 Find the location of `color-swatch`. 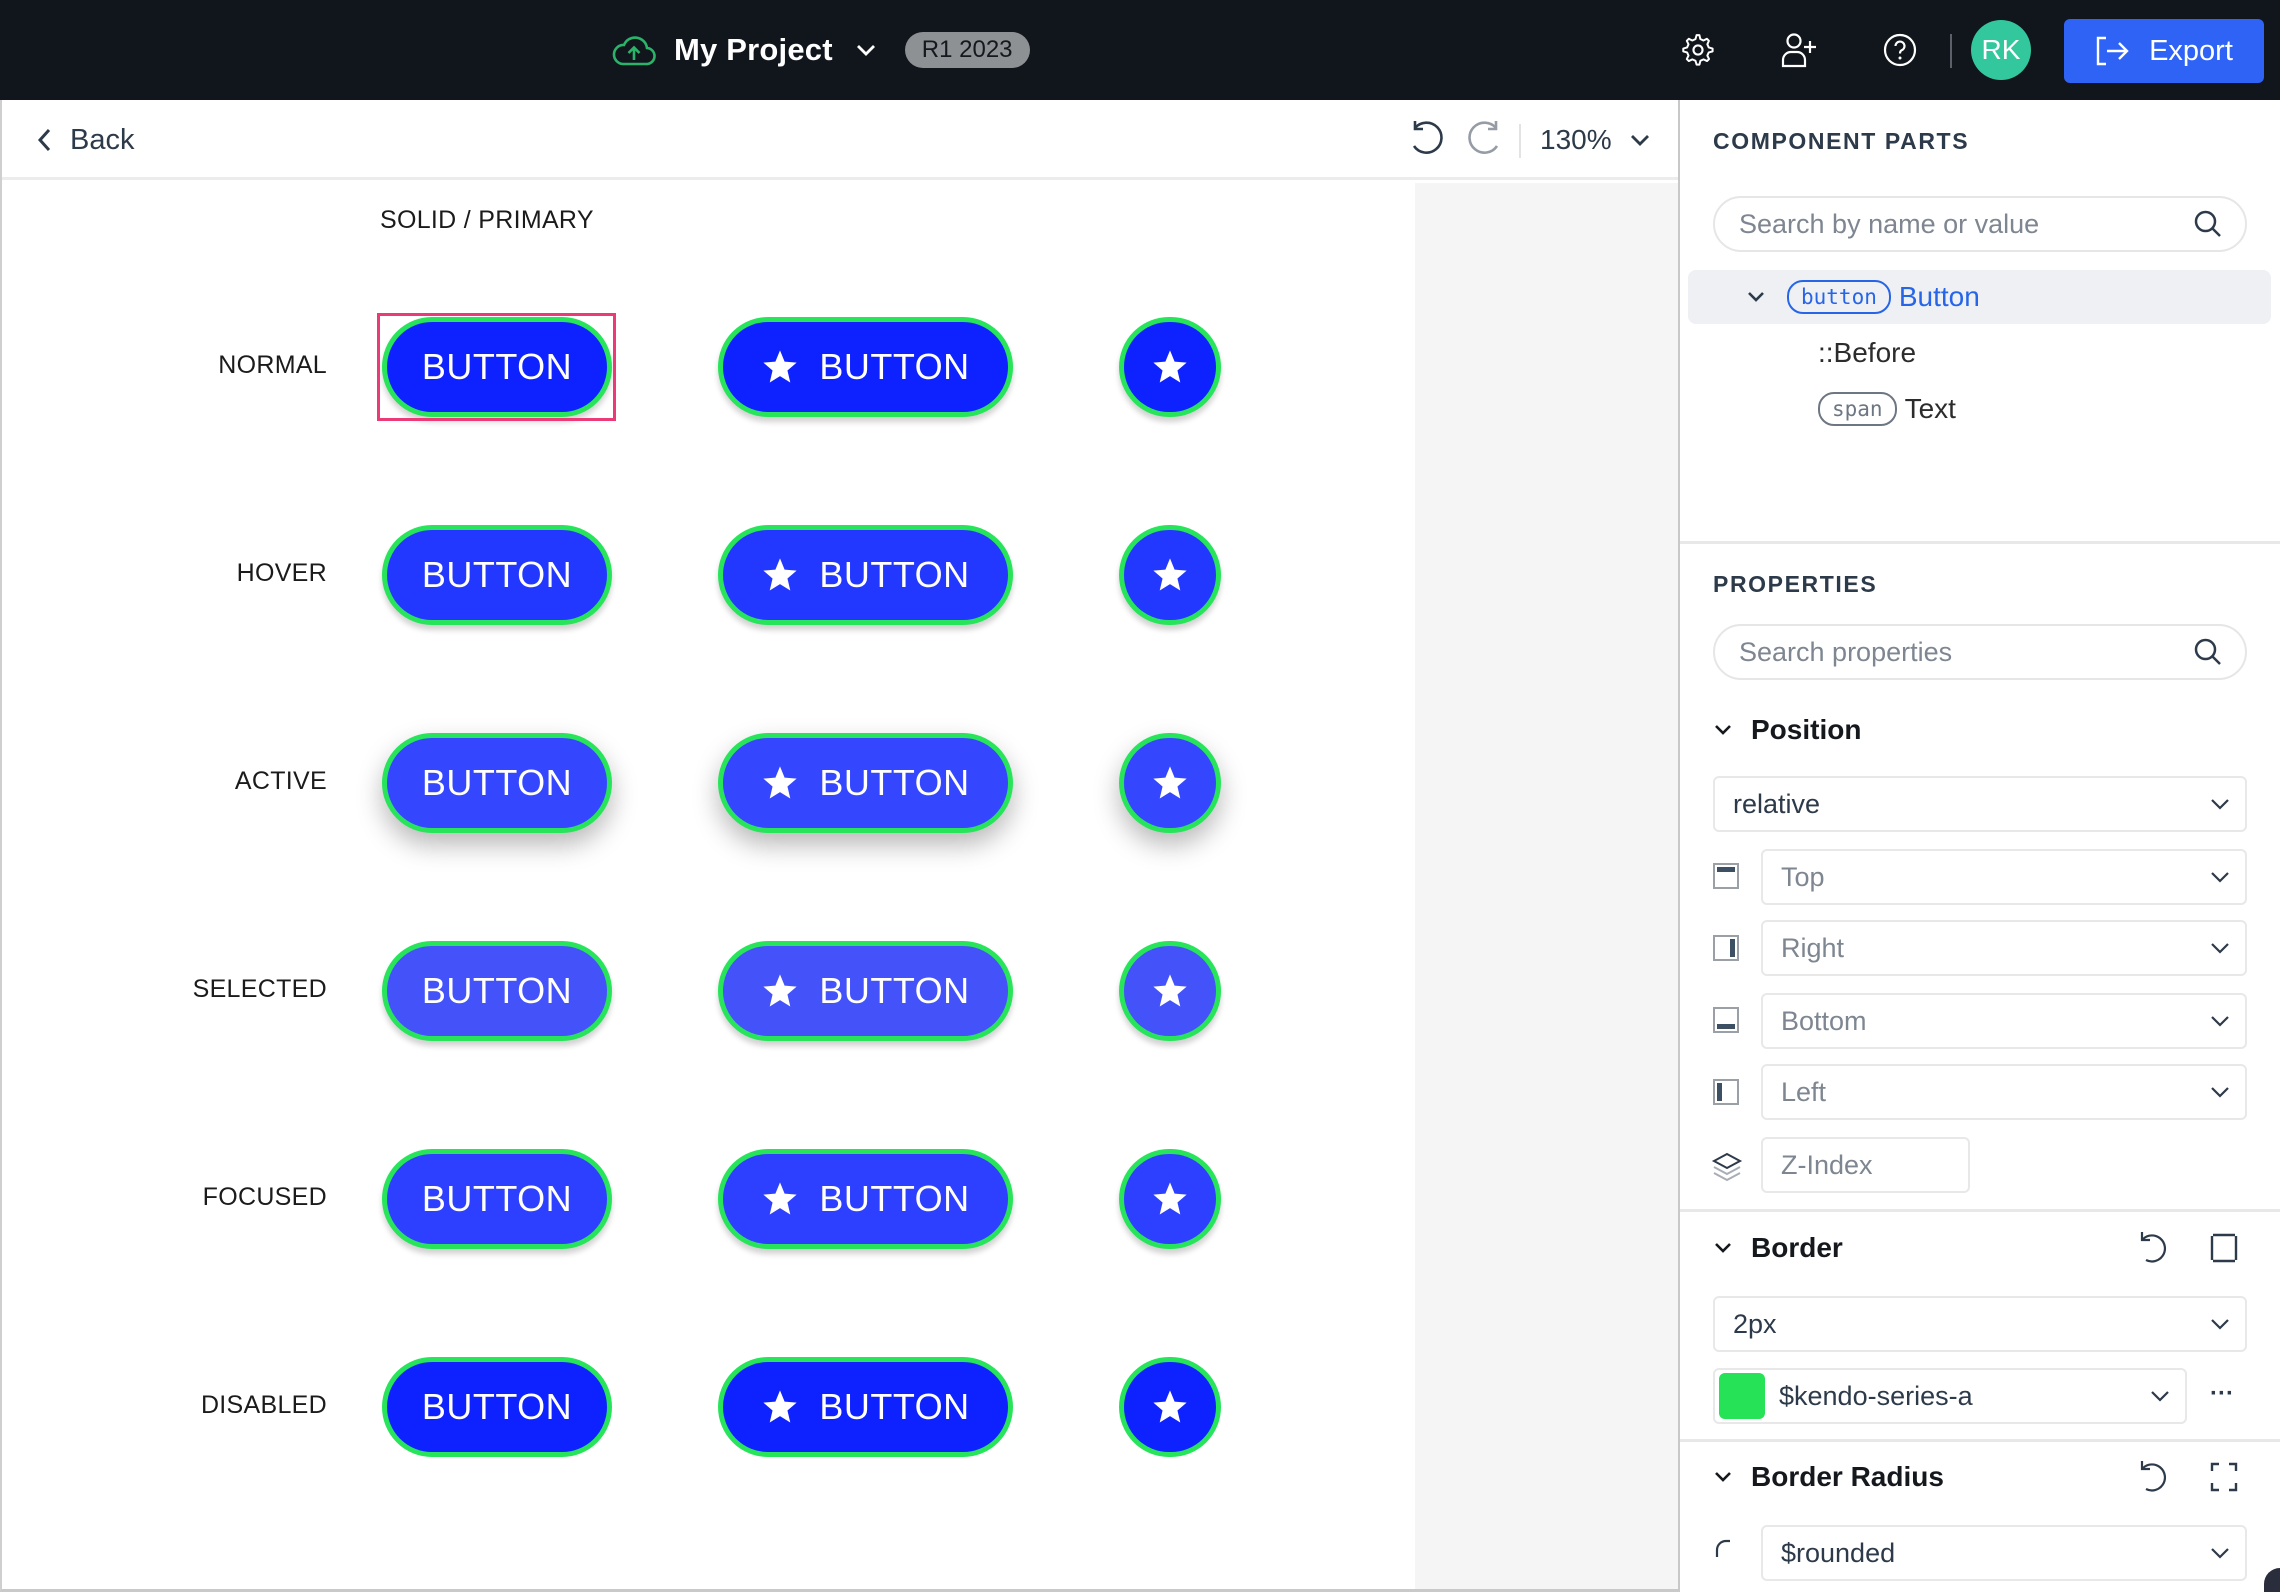

color-swatch is located at coordinates (1742, 1396).